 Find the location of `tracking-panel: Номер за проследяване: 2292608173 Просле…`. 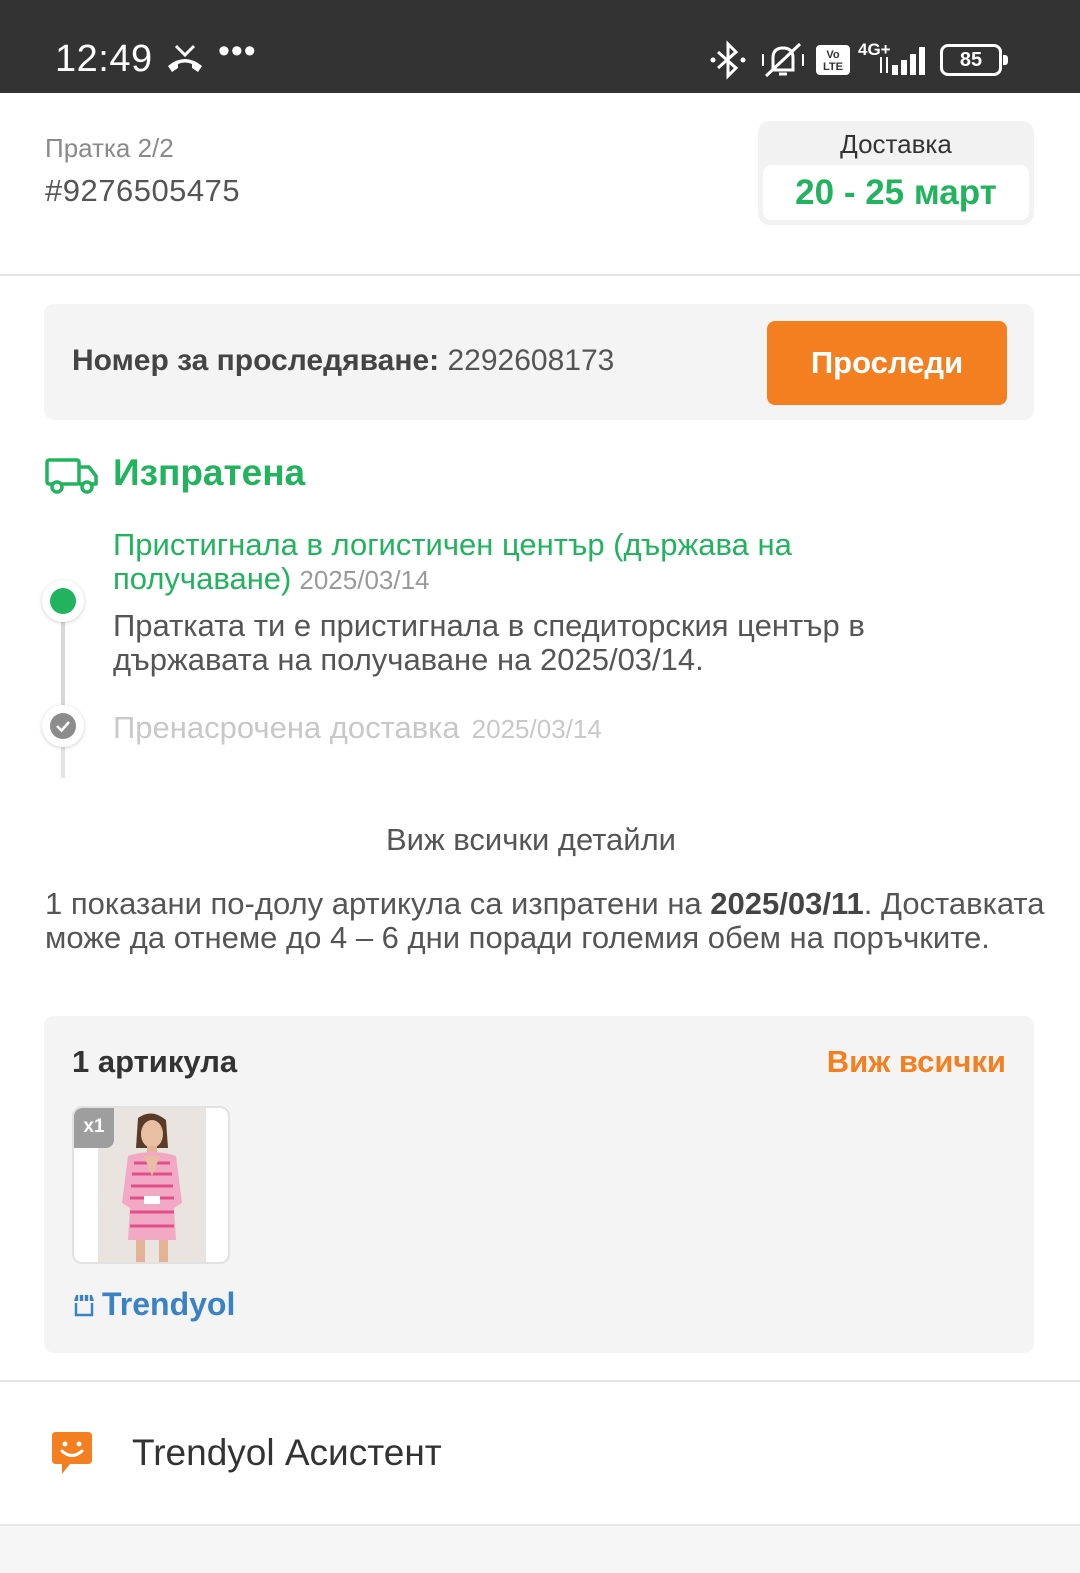

tracking-panel: Номер за проследяване: 2292608173 Просле… is located at coordinates (539, 362).